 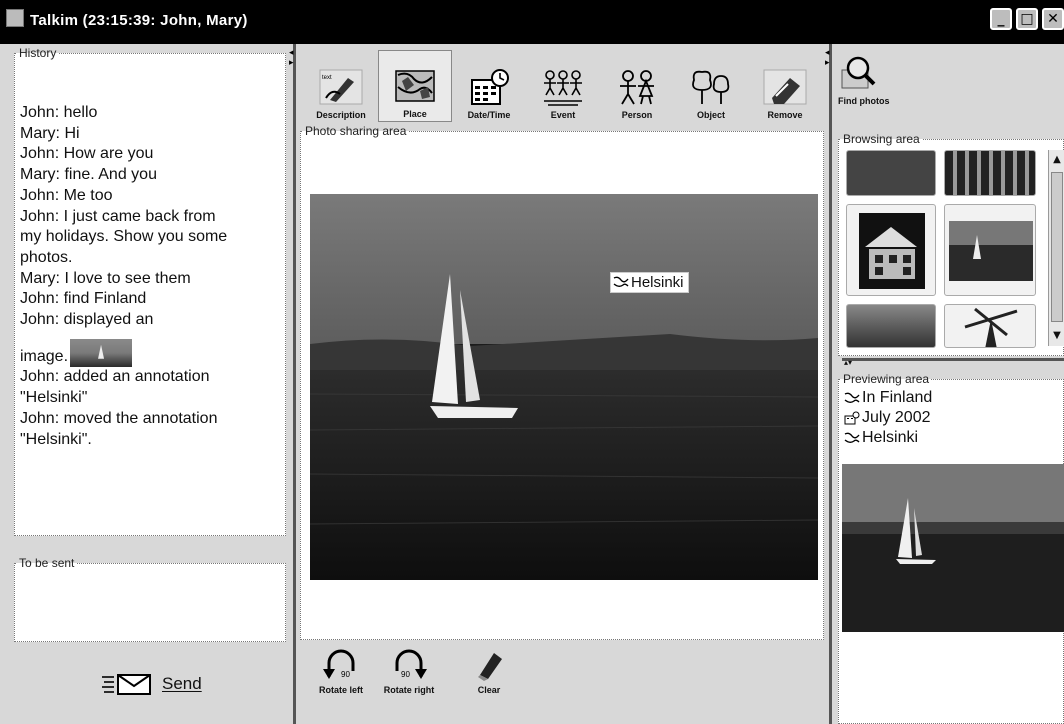 I want to click on person-icon, so click(x=637, y=87).